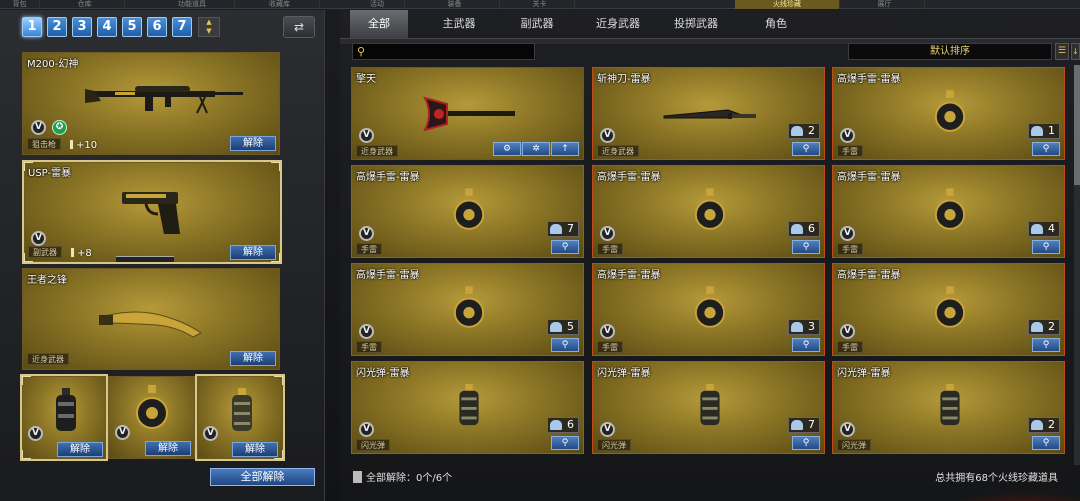 This screenshot has width=1080, height=501. I want to click on weapon-category-tag: 狙击枪, so click(44, 144).